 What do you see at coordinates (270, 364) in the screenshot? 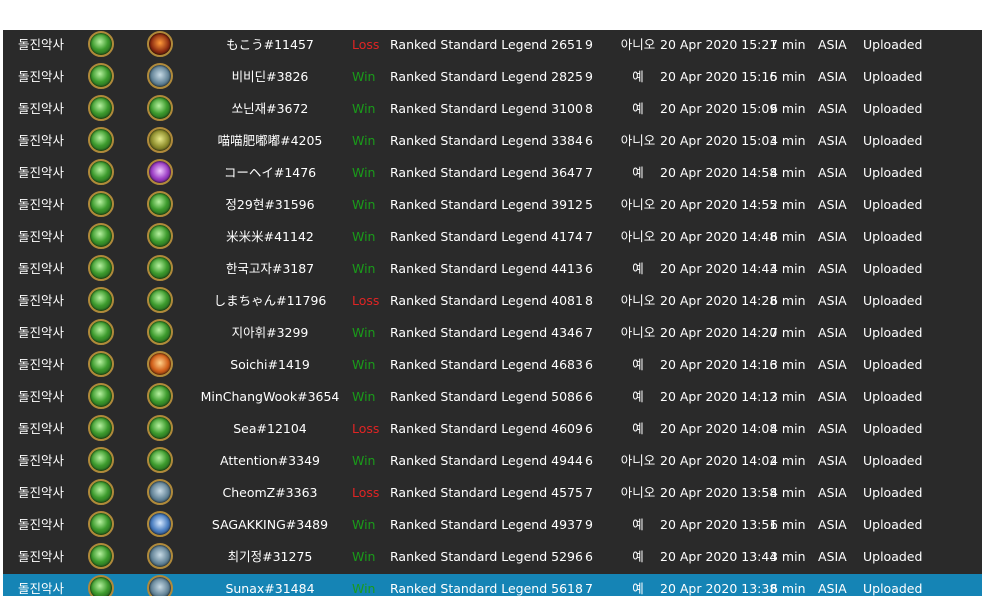
I see `opponent-name: Soichi#1419` at bounding box center [270, 364].